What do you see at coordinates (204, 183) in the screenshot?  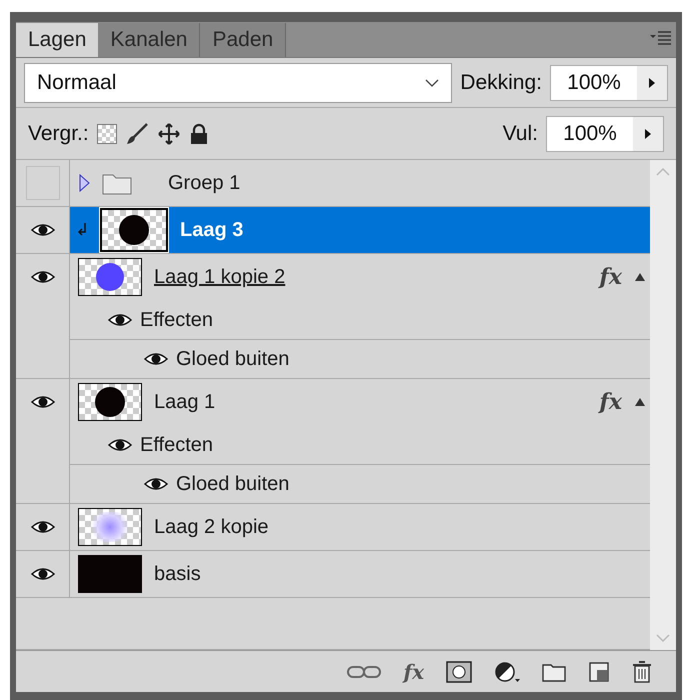 I see `layer-name: Groep 1` at bounding box center [204, 183].